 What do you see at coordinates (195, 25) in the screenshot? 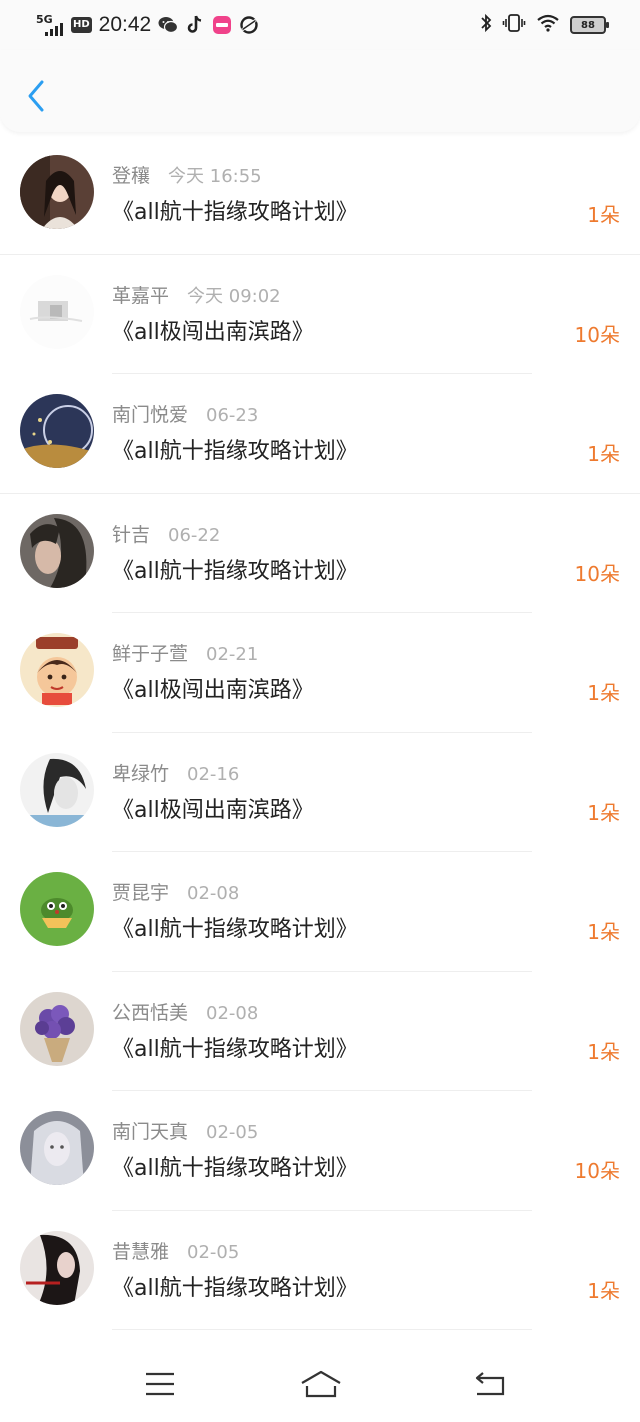
I see `tiktok-icon` at bounding box center [195, 25].